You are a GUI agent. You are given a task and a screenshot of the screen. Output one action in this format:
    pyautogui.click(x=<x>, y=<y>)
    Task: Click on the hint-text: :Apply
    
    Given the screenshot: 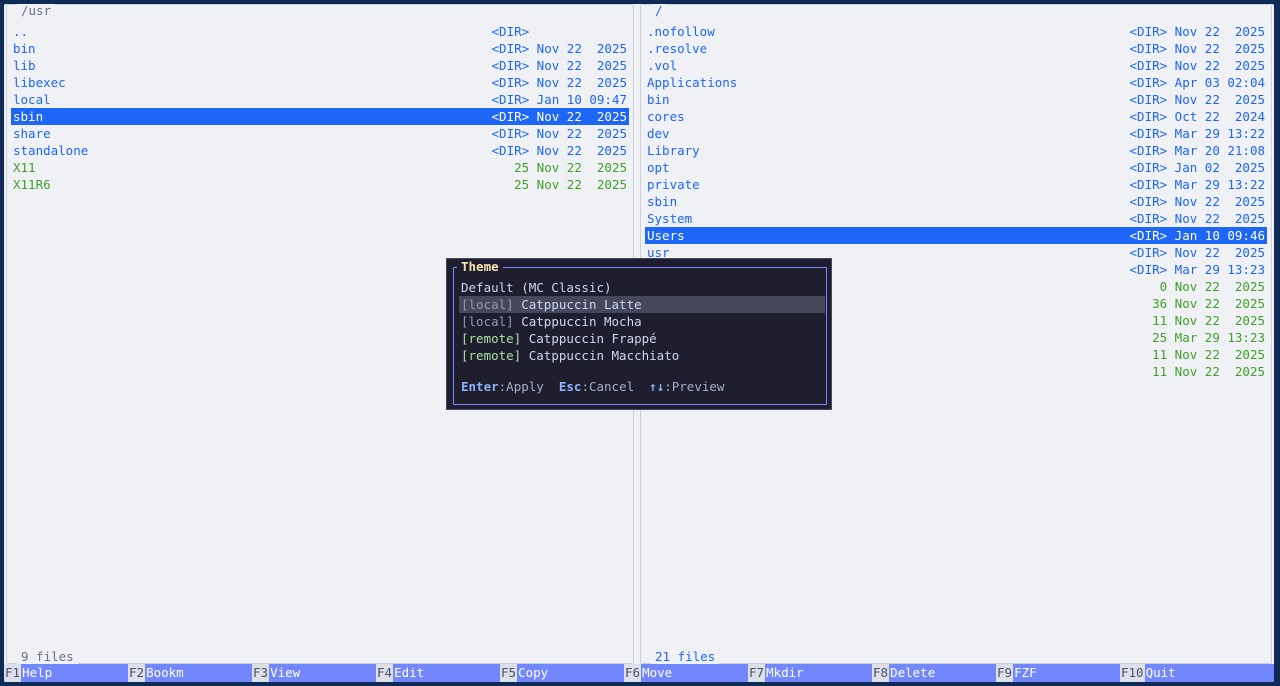 What is the action you would take?
    pyautogui.click(x=528, y=386)
    